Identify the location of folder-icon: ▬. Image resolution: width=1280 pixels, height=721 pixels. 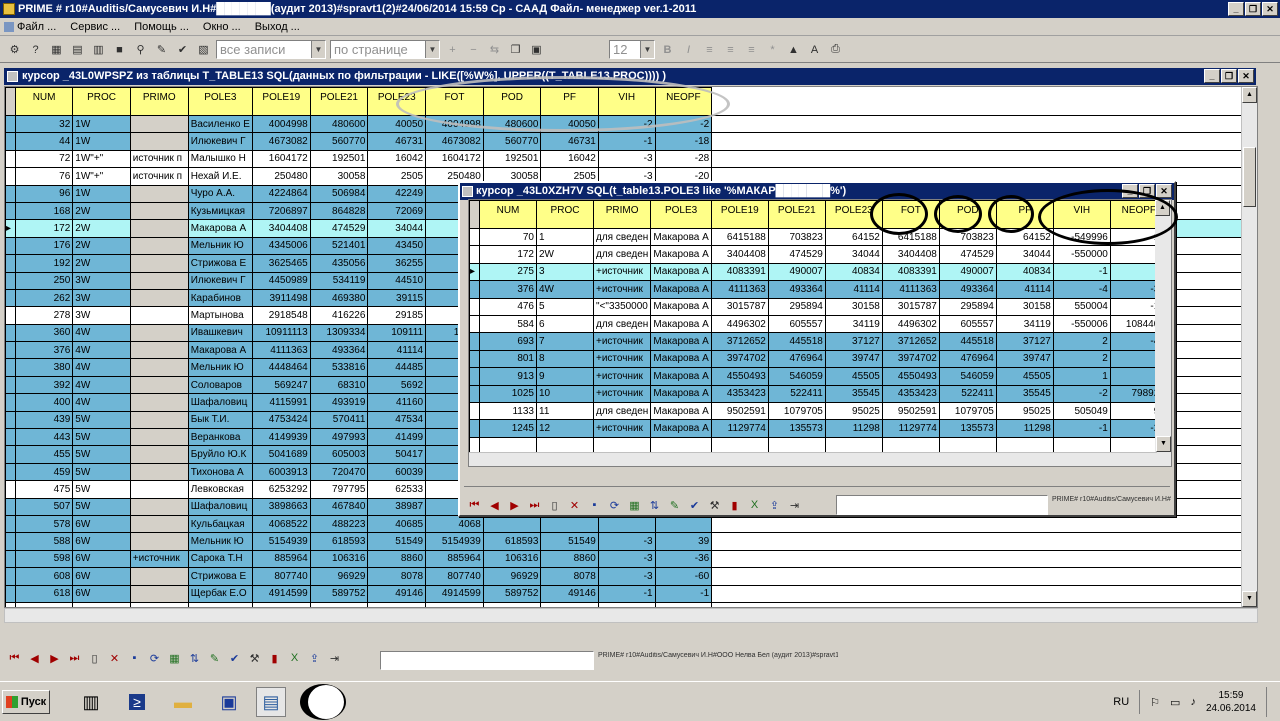
(183, 702).